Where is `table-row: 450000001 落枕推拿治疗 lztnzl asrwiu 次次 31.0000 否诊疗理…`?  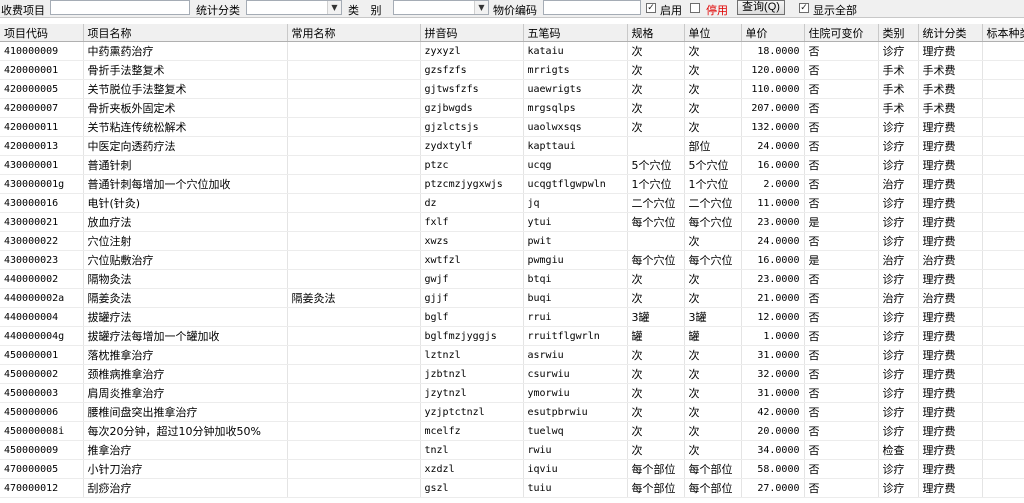
table-row: 450000001 落枕推拿治疗 lztnzl asrwiu 次次 31.0000 否诊疗理… is located at coordinates (512, 355).